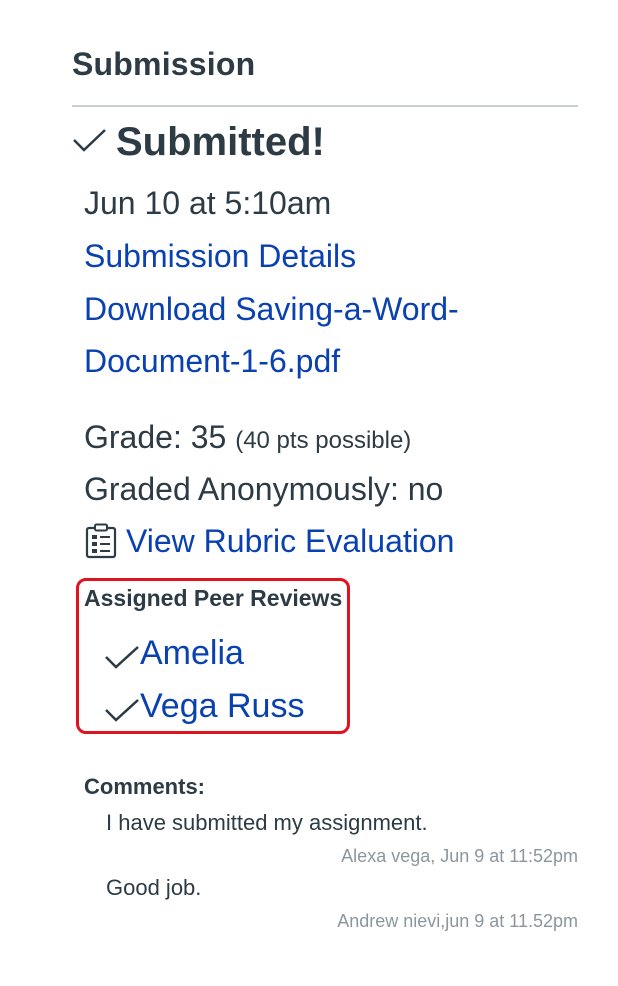 The width and height of the screenshot is (618, 986). I want to click on peer-review-item: Amelia, so click(174, 653).